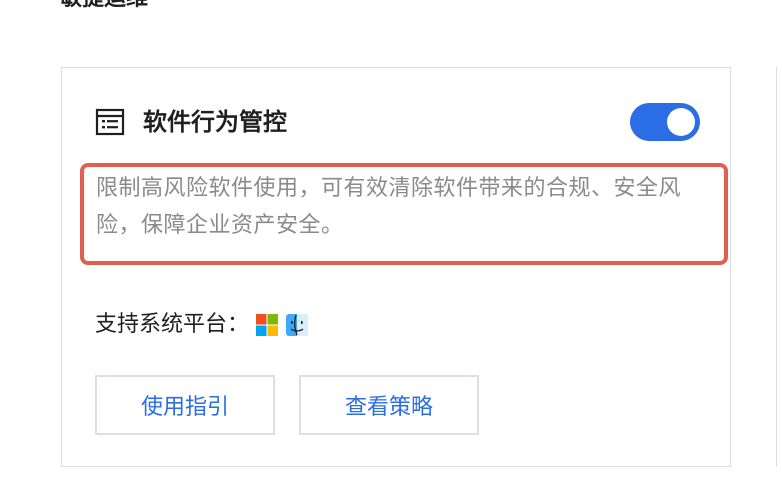 The image size is (782, 500). Describe the element at coordinates (779, 267) in the screenshot. I see `next-card-edge` at that location.